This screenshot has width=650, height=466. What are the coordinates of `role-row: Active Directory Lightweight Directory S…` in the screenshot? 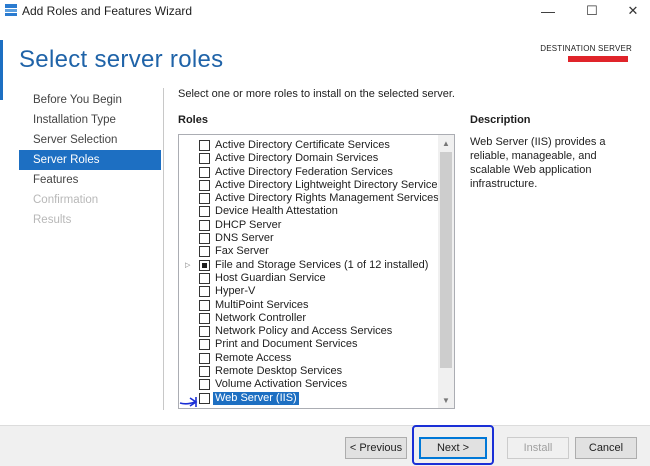 It's located at (311, 185).